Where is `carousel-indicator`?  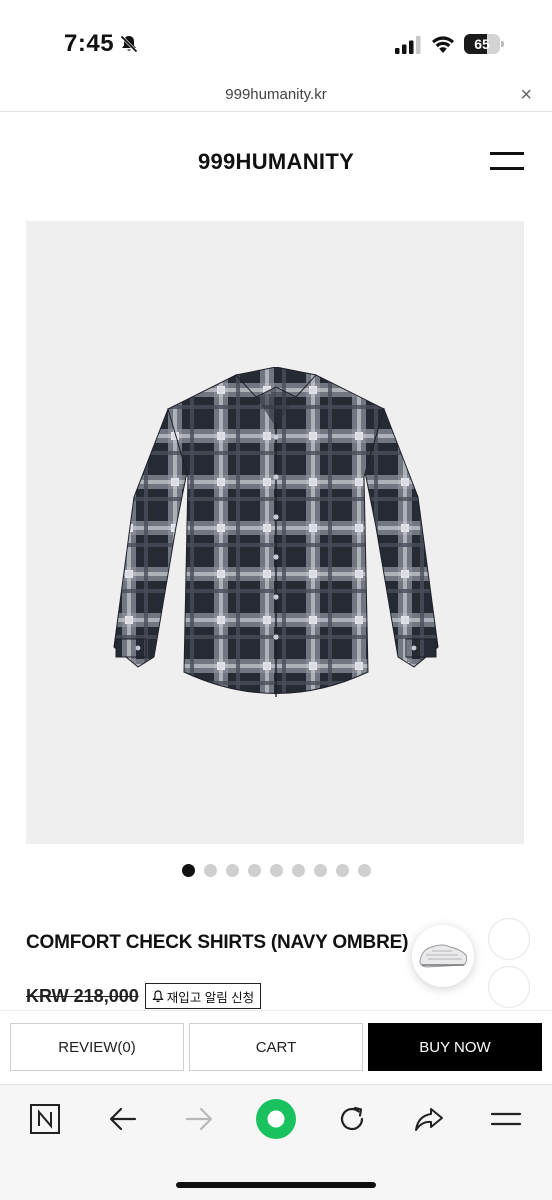 carousel-indicator is located at coordinates (276, 871).